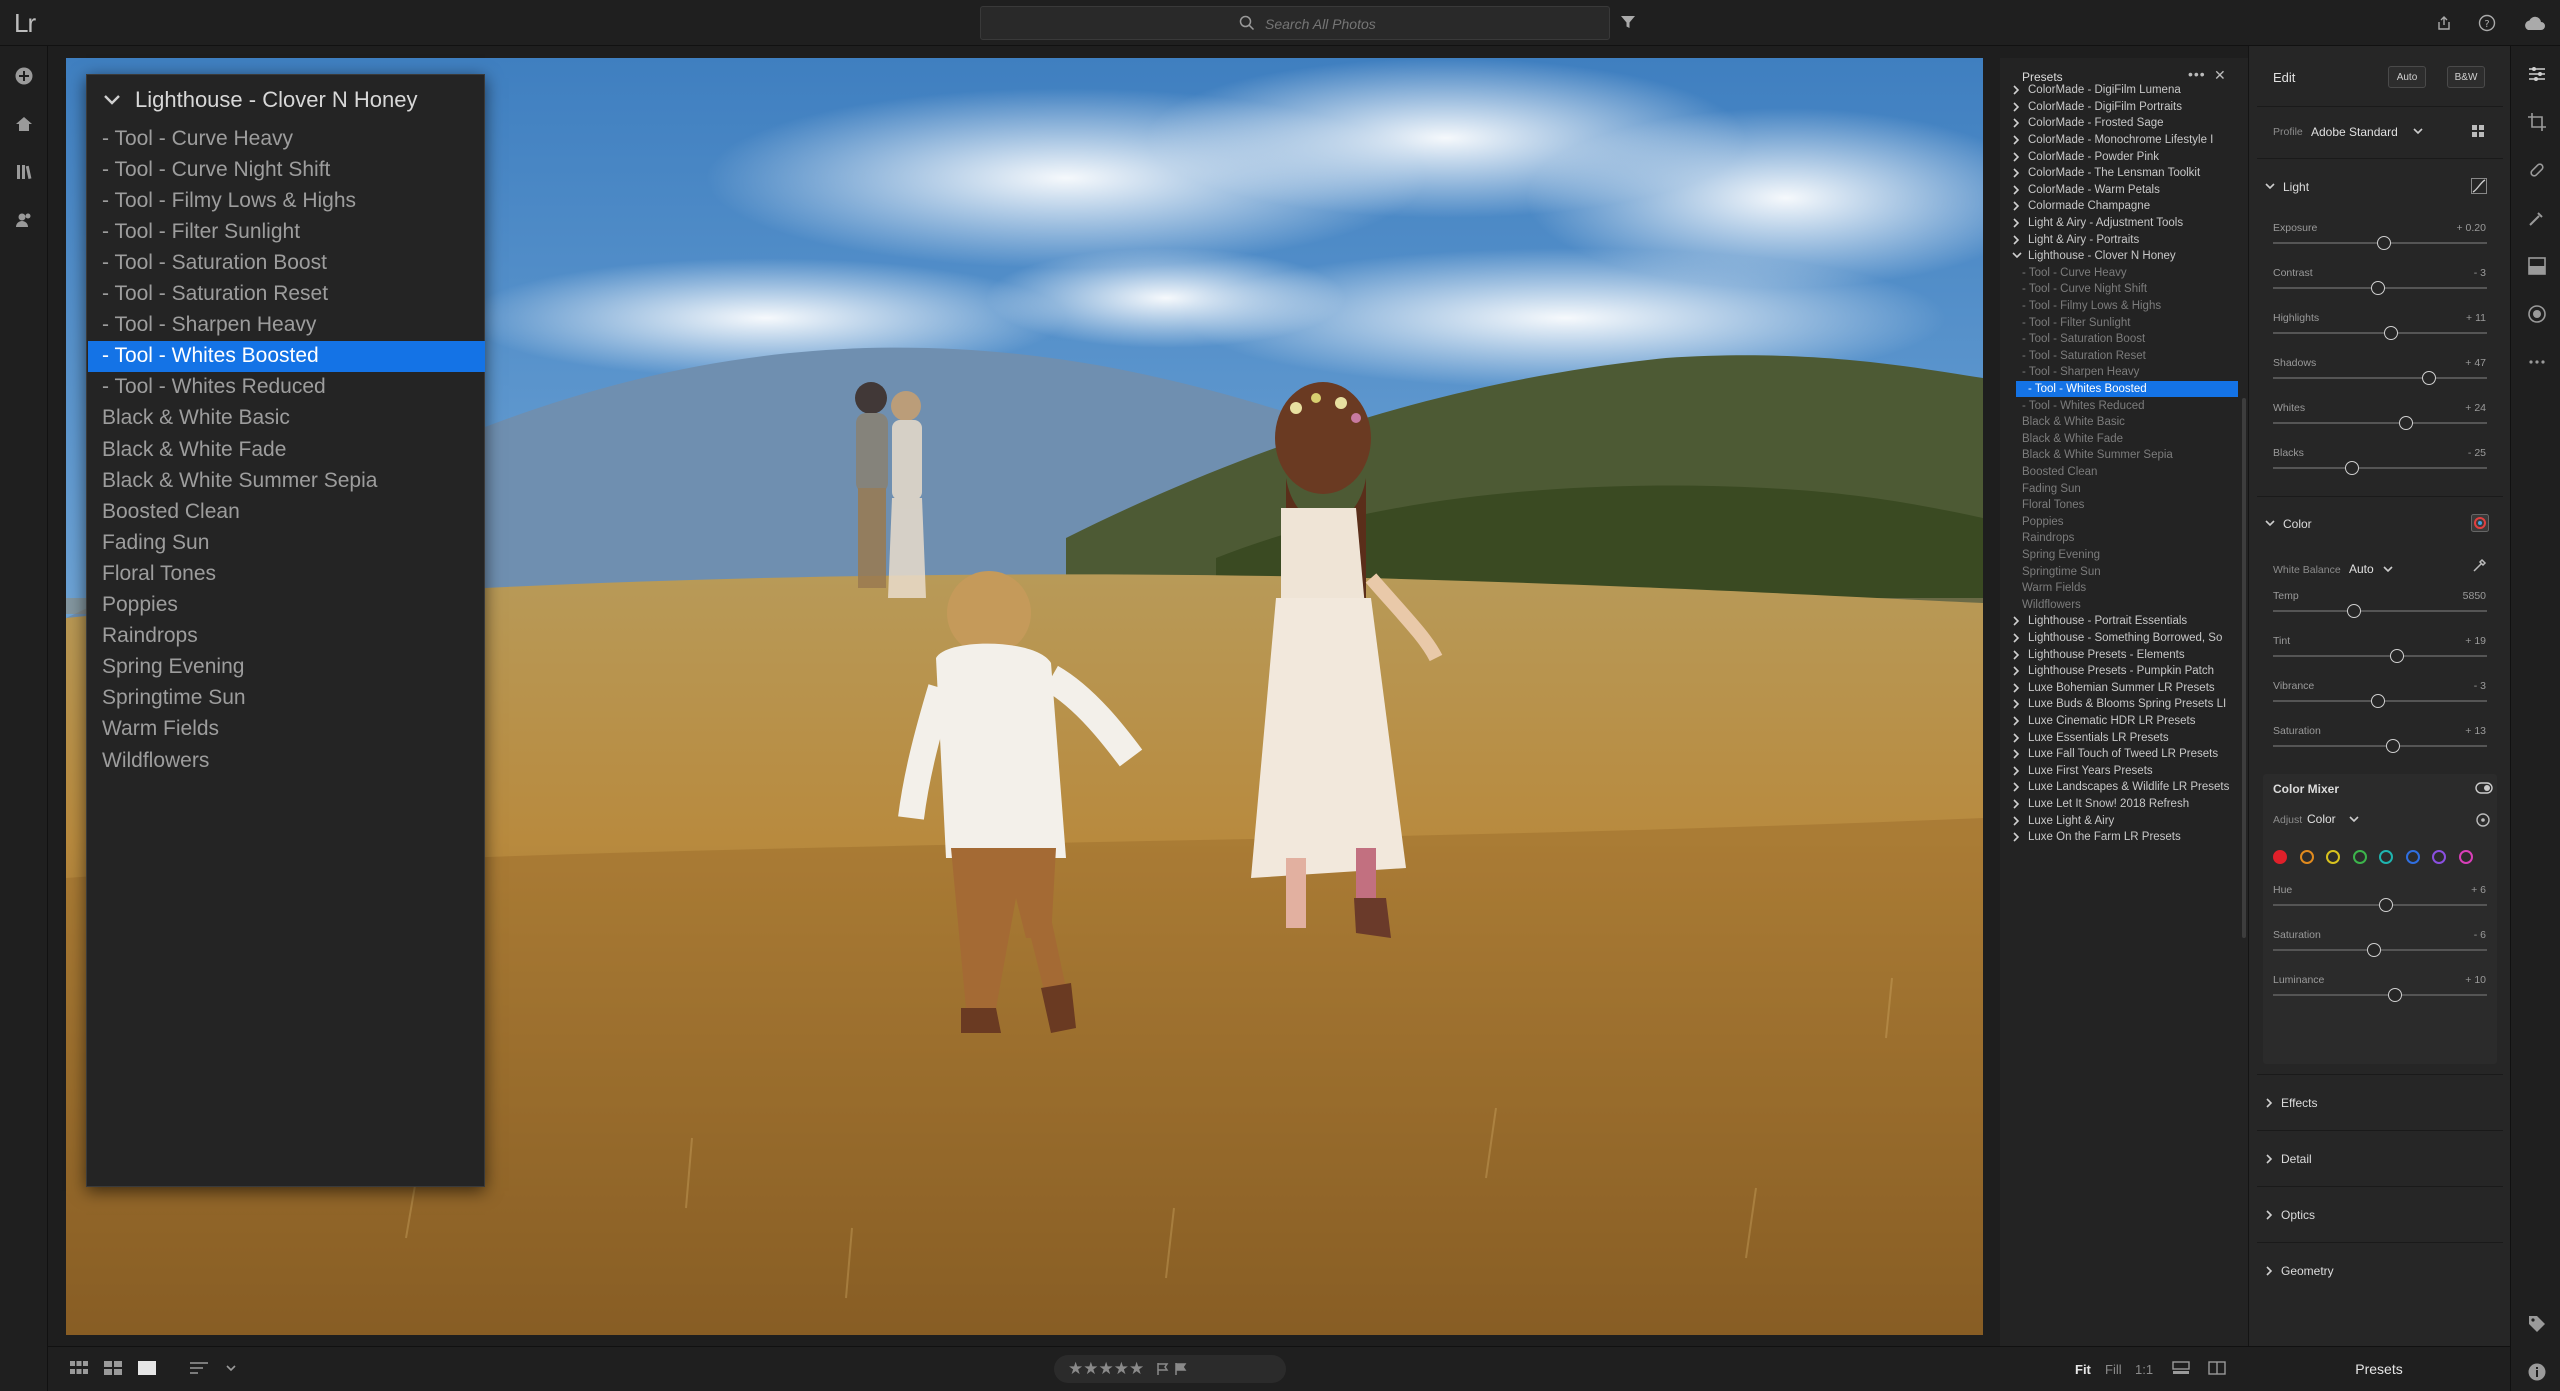 This screenshot has width=2560, height=1391. Describe the element at coordinates (286, 511) in the screenshot. I see `dropdown-item: Boosted Clean` at that location.